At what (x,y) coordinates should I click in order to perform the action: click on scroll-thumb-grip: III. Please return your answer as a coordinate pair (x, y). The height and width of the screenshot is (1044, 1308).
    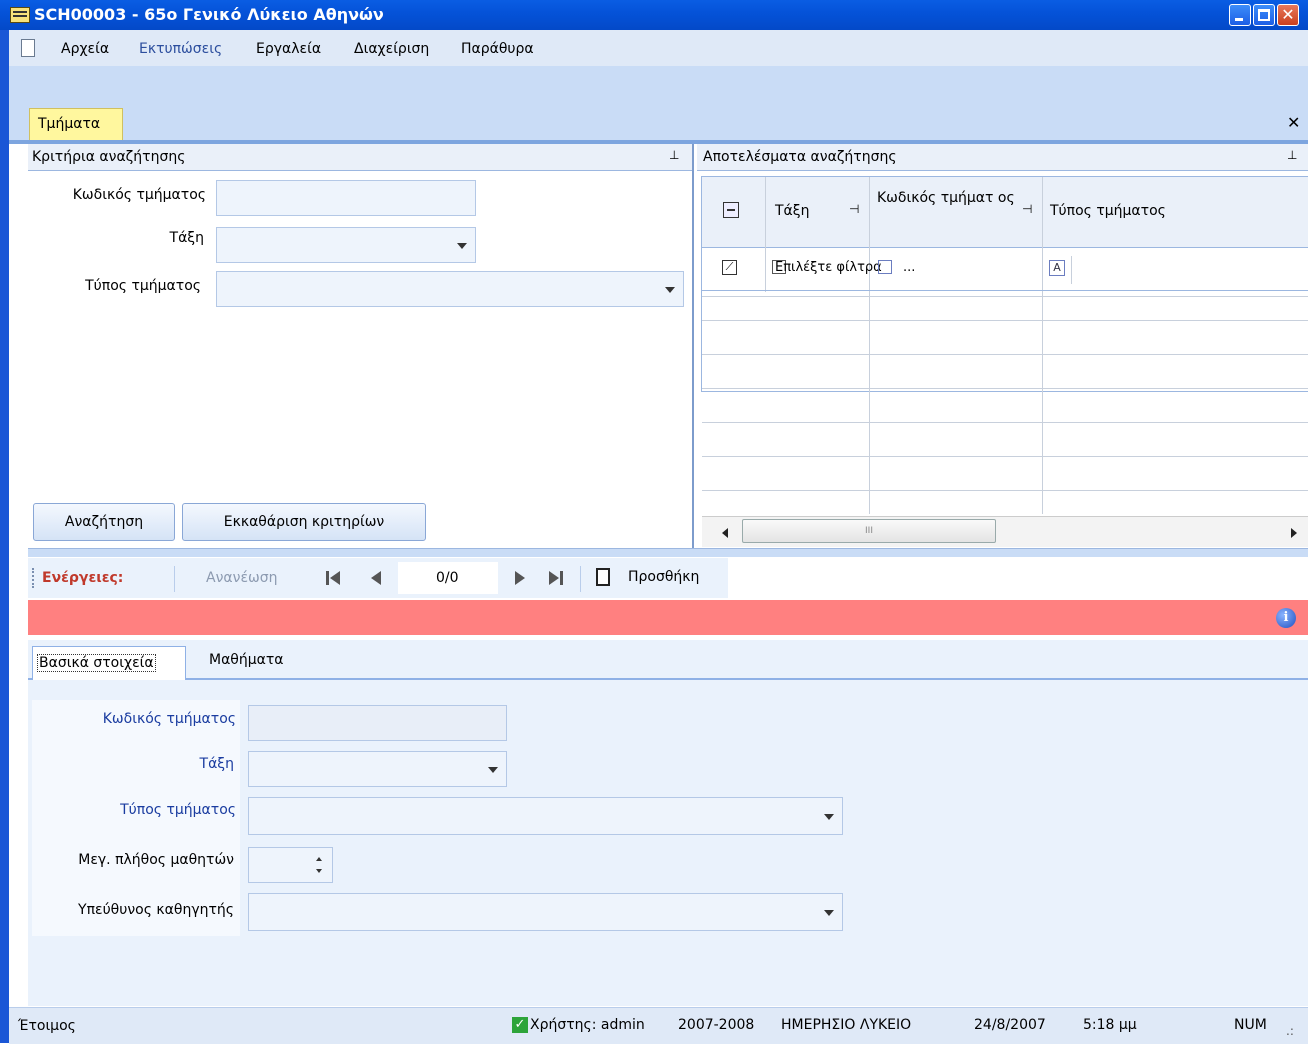
    Looking at the image, I should click on (869, 531).